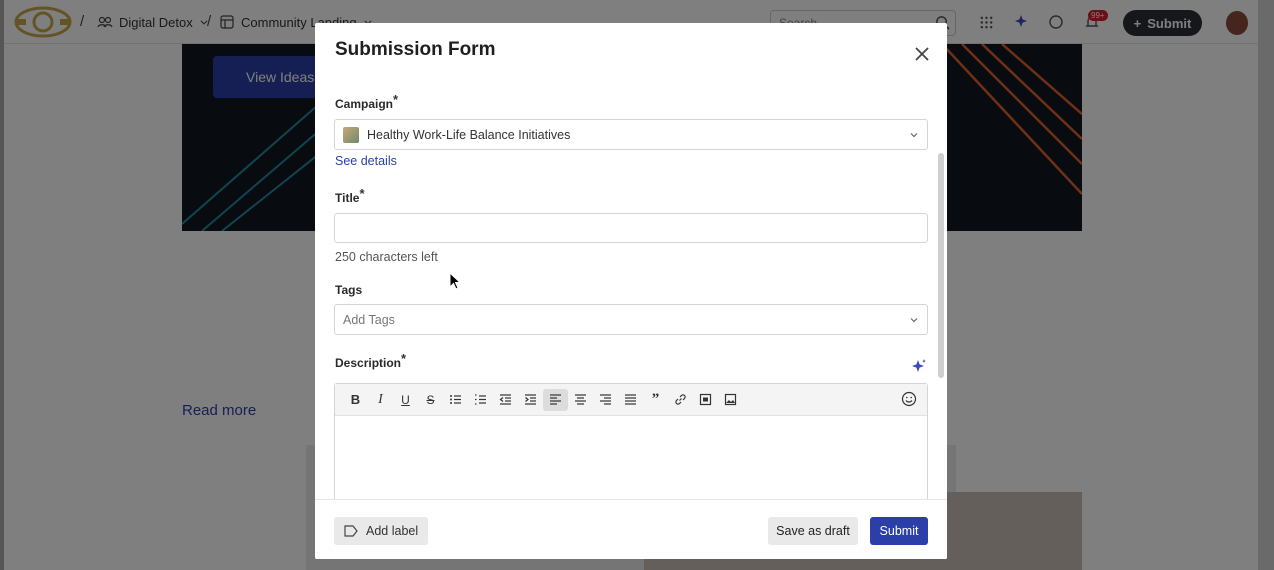  Describe the element at coordinates (392, 531) in the screenshot. I see `add-label-text: Add label` at that location.